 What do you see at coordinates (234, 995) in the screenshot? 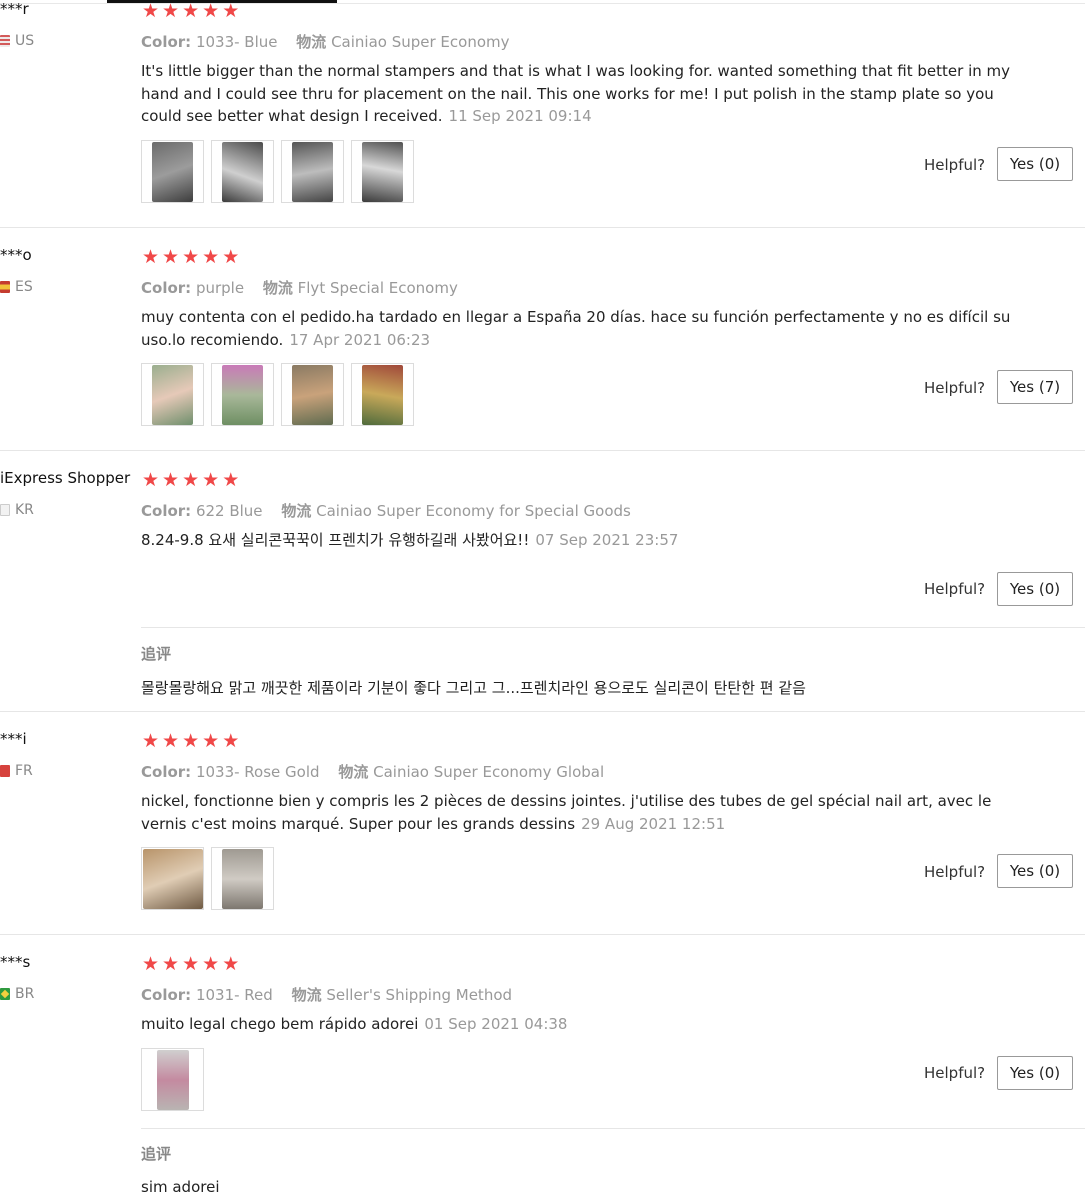
I see `color-value: 1031- Red` at bounding box center [234, 995].